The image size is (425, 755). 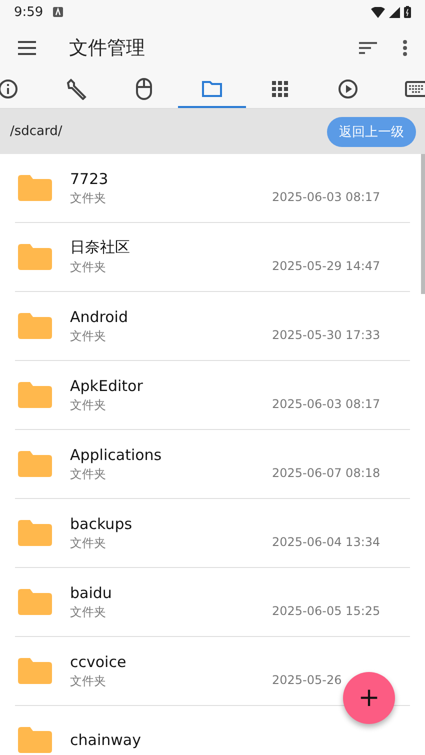 I want to click on file-date: 2025-06-05 15:25, so click(x=327, y=612).